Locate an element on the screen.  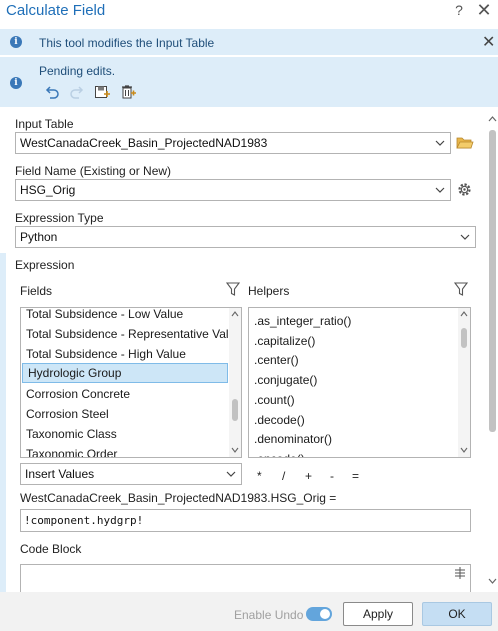
pending-edits-text: Pending edits. is located at coordinates (77, 71).